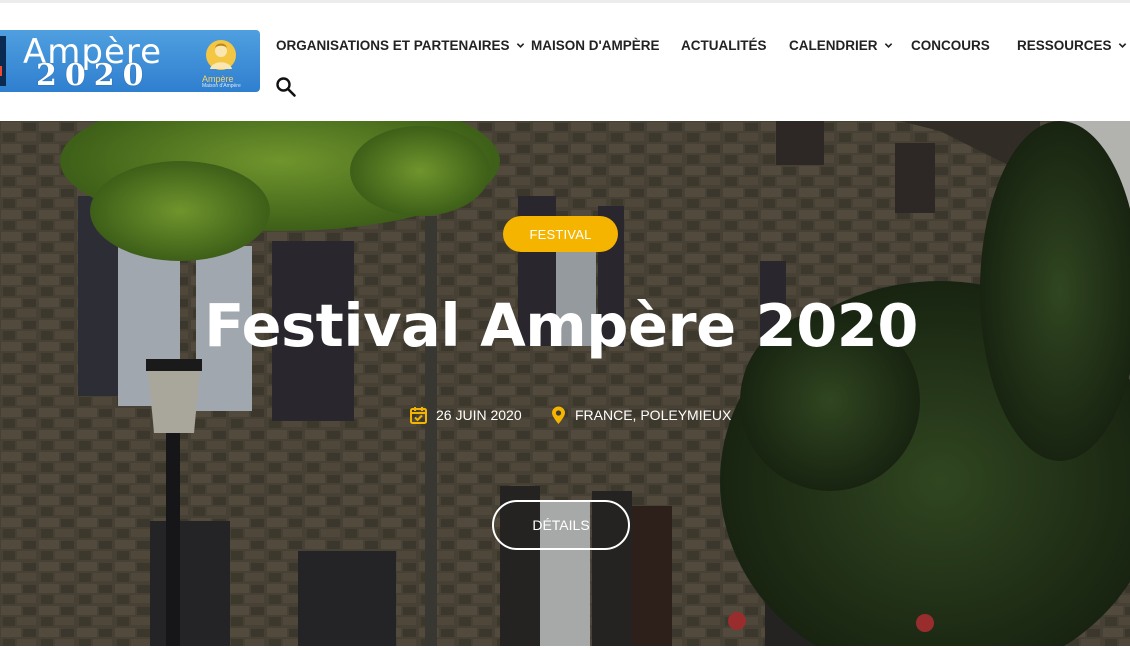 The width and height of the screenshot is (1130, 650). I want to click on calendar-check-icon, so click(418, 415).